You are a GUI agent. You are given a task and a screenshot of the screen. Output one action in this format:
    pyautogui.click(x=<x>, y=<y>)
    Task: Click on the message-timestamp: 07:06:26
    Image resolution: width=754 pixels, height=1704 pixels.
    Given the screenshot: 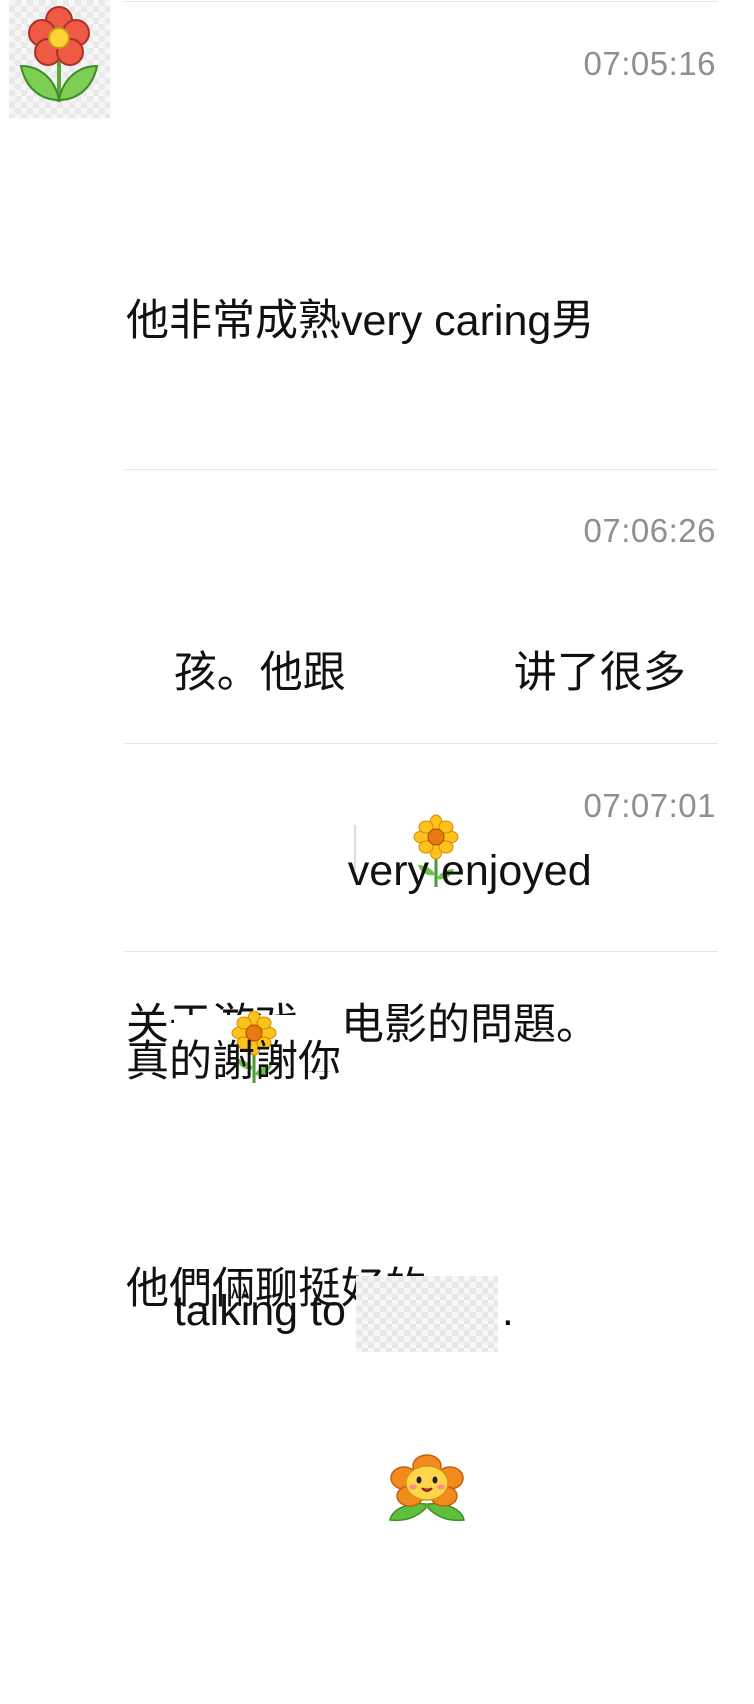 What is the action you would take?
    pyautogui.click(x=649, y=530)
    